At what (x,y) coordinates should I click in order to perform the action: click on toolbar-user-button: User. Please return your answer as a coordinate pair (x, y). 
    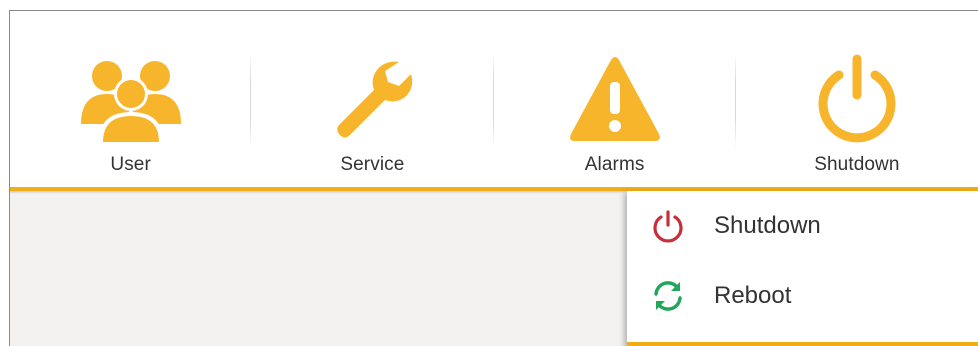
    Looking at the image, I should click on (131, 99).